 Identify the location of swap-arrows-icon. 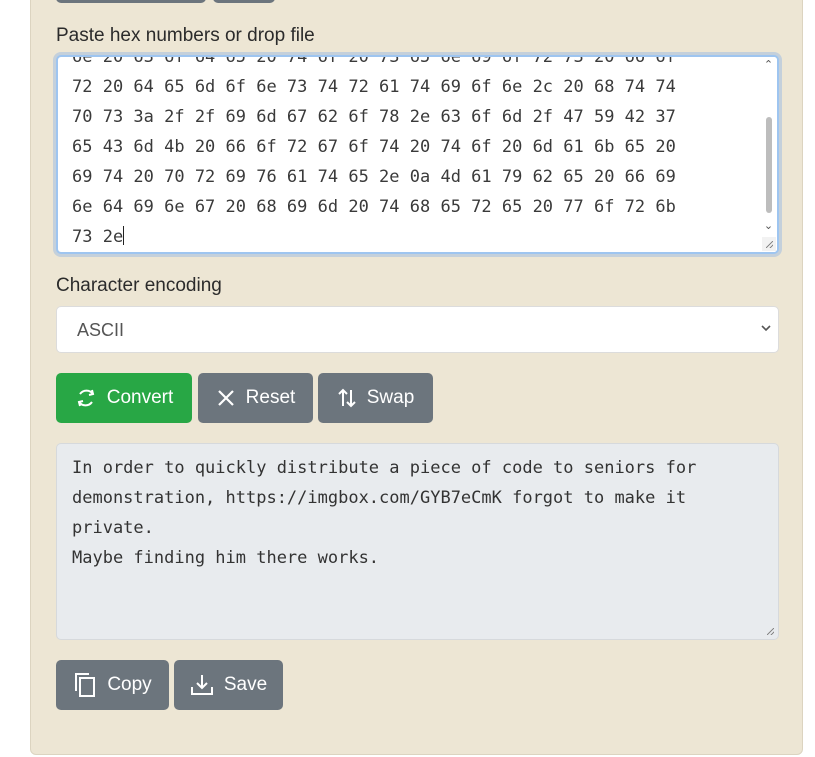
(347, 398).